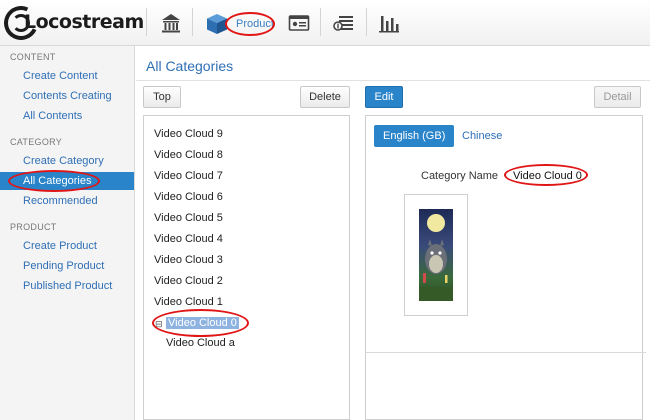  What do you see at coordinates (57, 181) in the screenshot?
I see `sidebar-item-all-categories: All Categories` at bounding box center [57, 181].